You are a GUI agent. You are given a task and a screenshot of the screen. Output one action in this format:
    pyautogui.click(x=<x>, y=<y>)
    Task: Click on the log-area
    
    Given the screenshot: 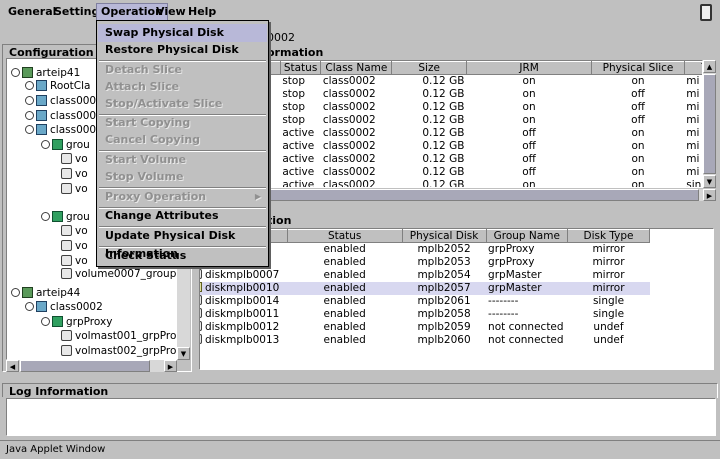 What is the action you would take?
    pyautogui.click(x=361, y=417)
    